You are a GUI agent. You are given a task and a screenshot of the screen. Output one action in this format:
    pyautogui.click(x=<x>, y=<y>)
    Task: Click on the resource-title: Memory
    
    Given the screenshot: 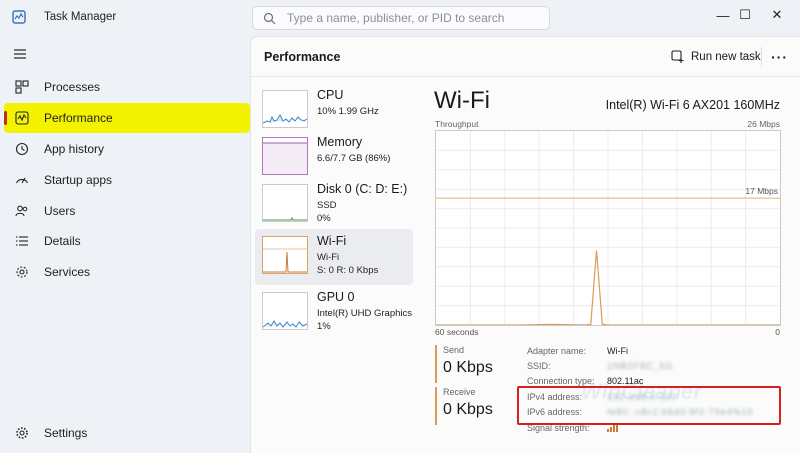 What is the action you would take?
    pyautogui.click(x=340, y=142)
    